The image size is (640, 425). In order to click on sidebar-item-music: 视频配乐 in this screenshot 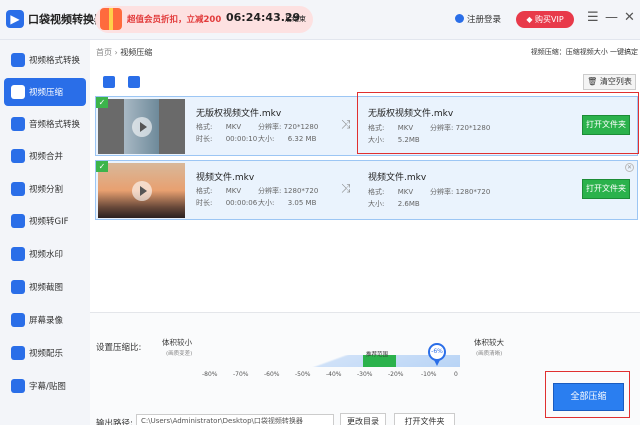, I will do `click(45, 353)`.